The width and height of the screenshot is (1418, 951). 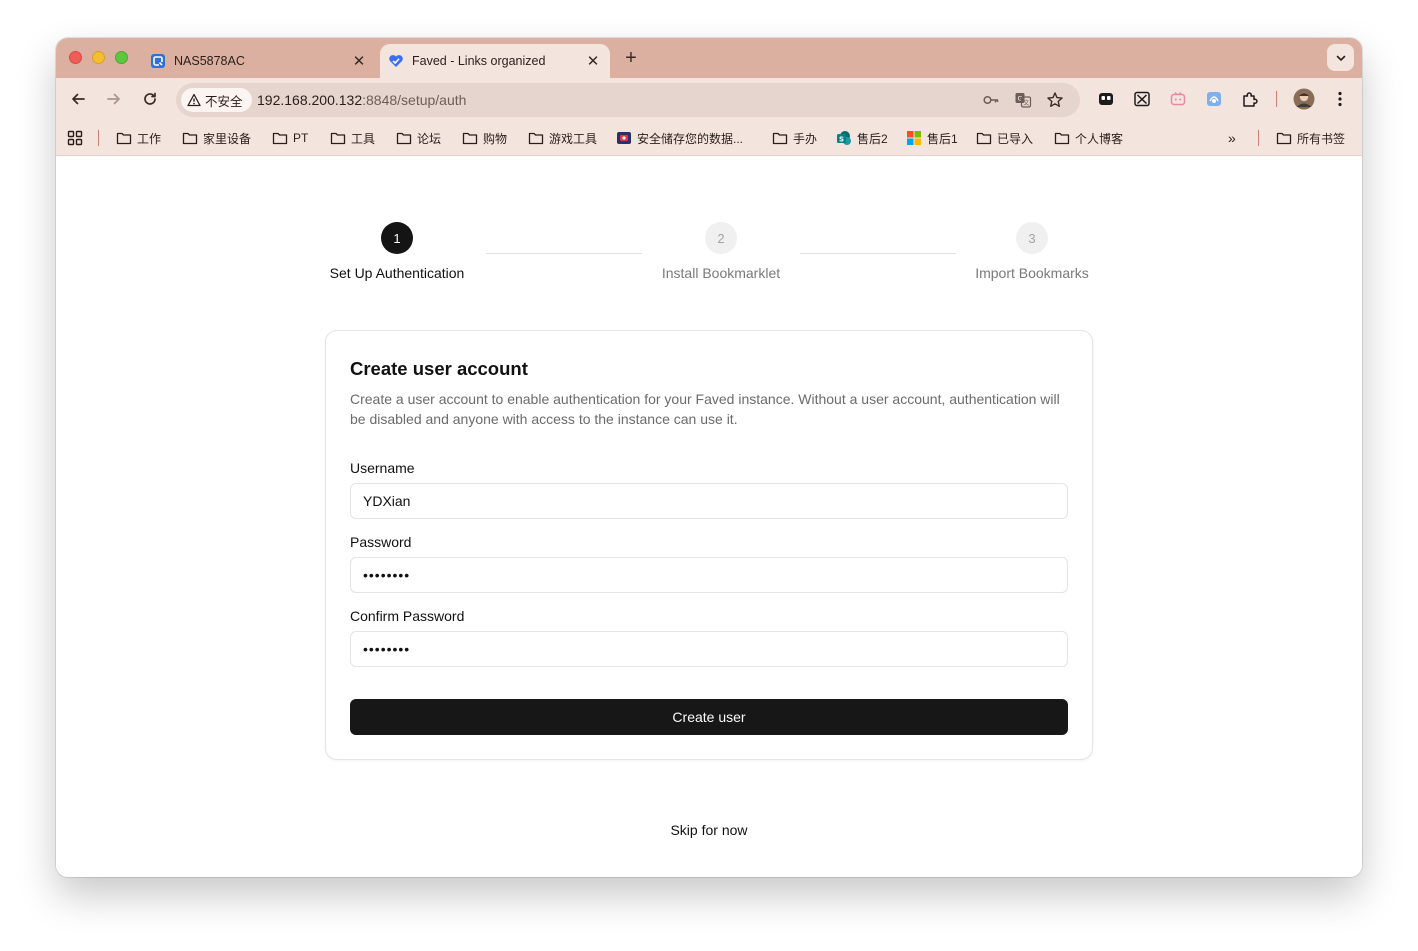 I want to click on new-tab-button: +, so click(x=631, y=58).